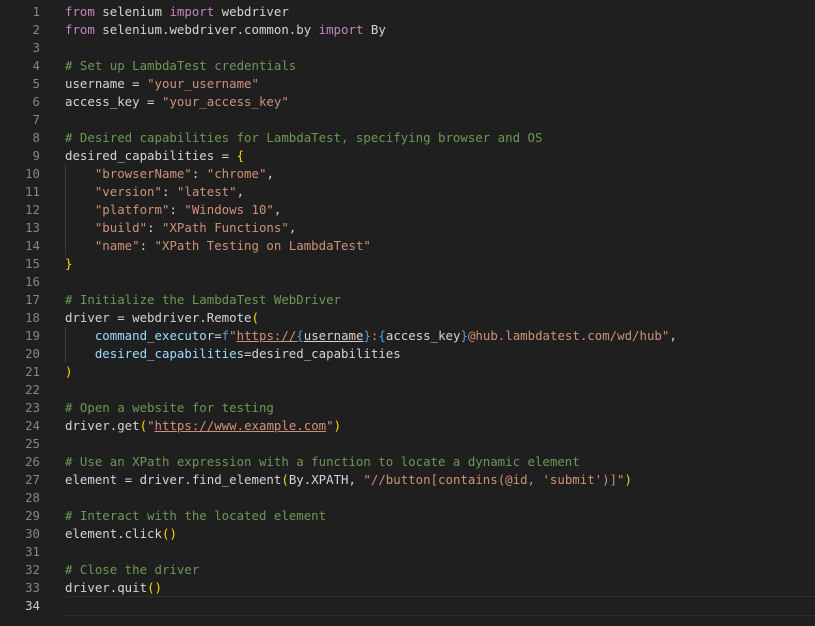  I want to click on code-token: access_key =, so click(113, 101).